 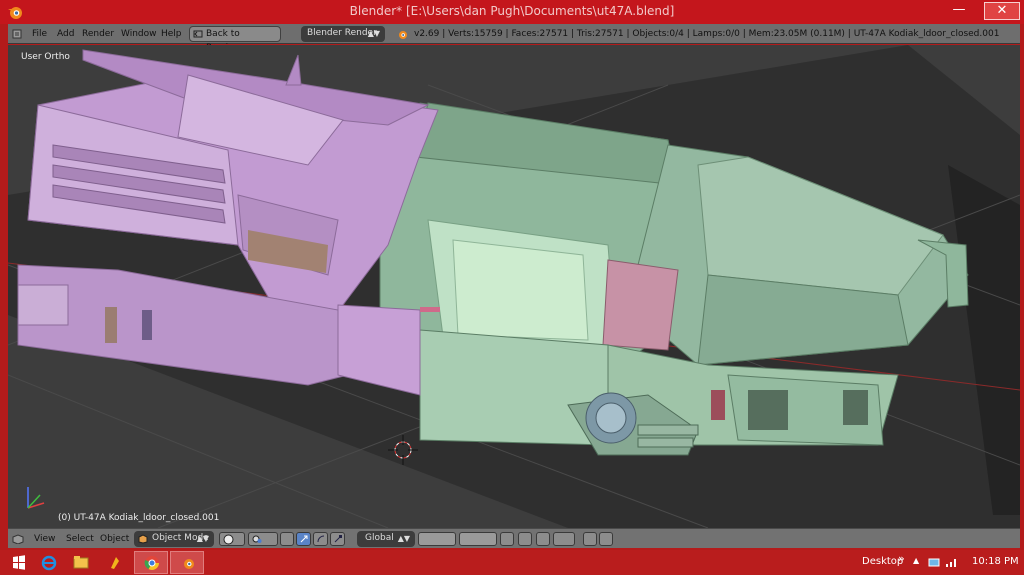 I want to click on windows-taskbar: Desktop » ▲ 10:18 PM, so click(x=512, y=562).